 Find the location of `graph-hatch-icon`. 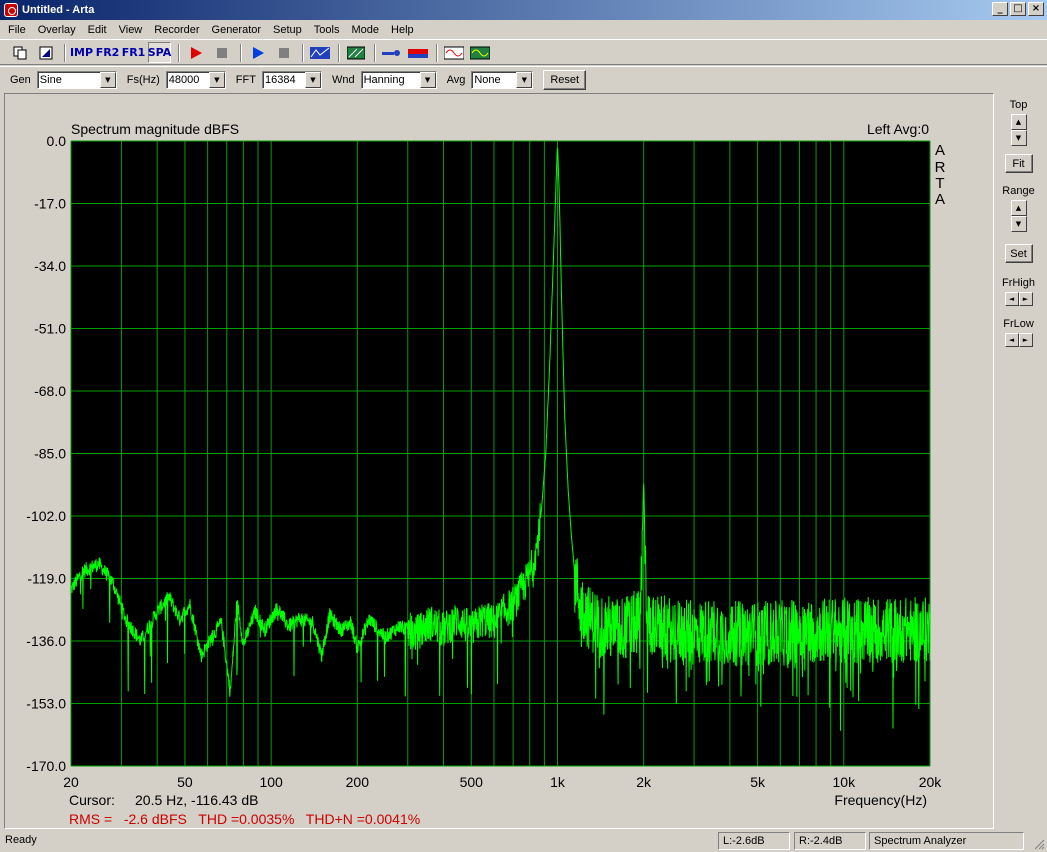

graph-hatch-icon is located at coordinates (355, 52).